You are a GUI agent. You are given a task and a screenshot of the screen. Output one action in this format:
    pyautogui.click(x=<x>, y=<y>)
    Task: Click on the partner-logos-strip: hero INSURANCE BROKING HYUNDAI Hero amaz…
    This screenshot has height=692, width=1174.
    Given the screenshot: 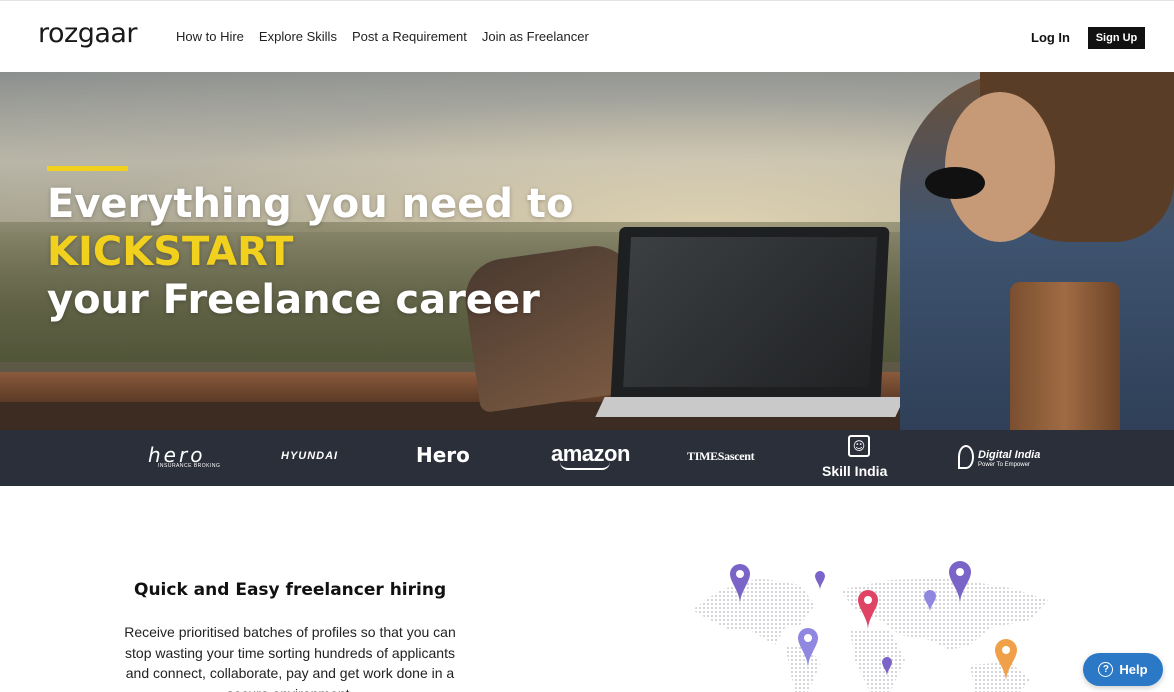 What is the action you would take?
    pyautogui.click(x=587, y=458)
    